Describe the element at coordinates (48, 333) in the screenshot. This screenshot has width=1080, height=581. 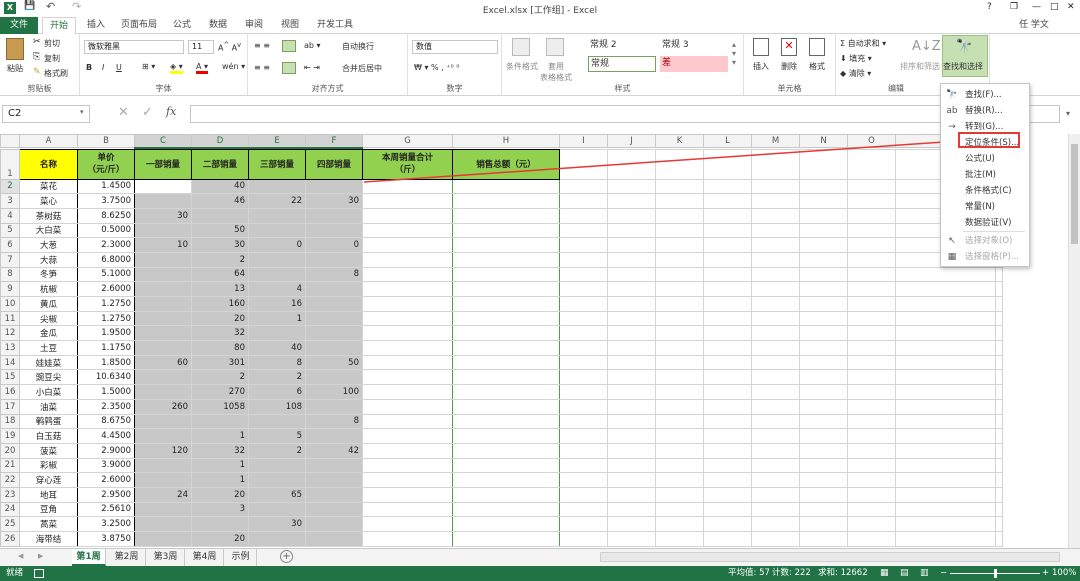
I see `cell-name: 金瓜` at that location.